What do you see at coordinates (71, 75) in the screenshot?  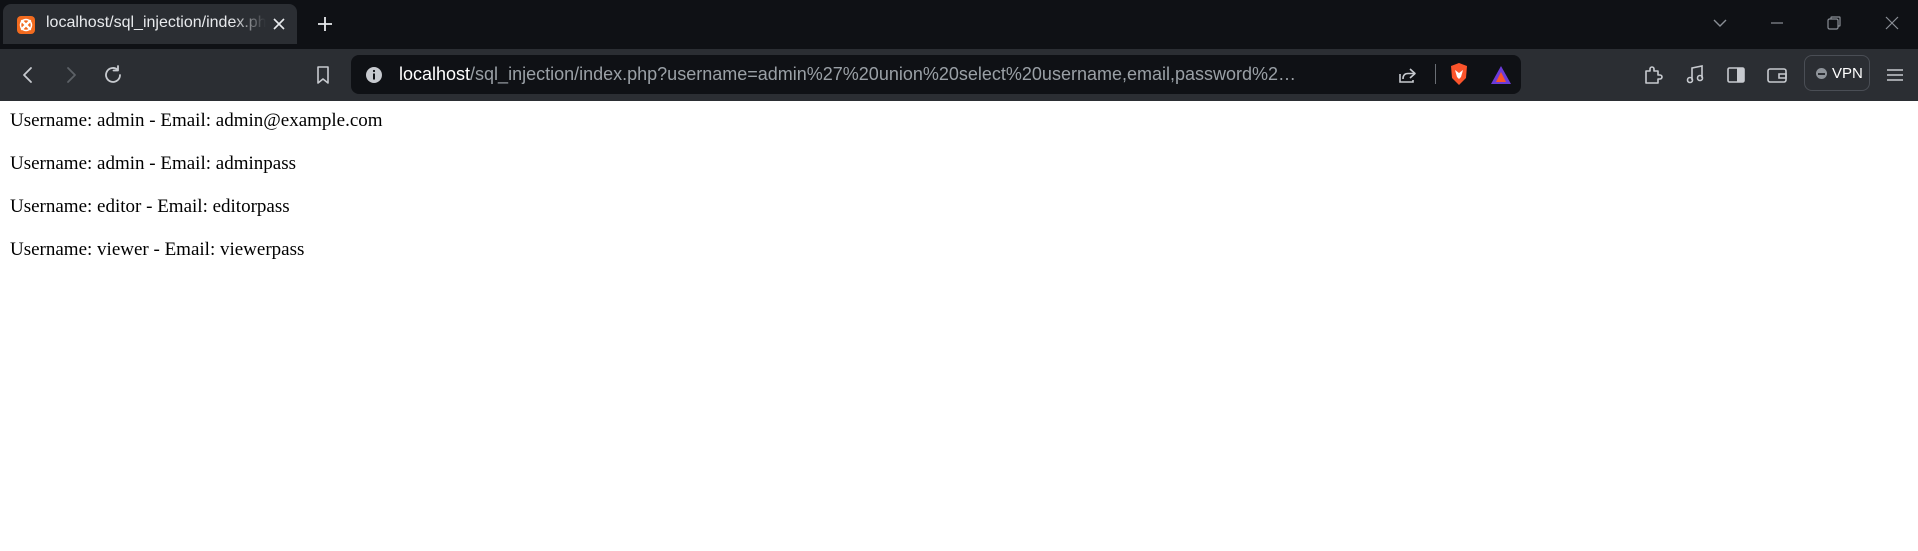 I see `forward-icon` at bounding box center [71, 75].